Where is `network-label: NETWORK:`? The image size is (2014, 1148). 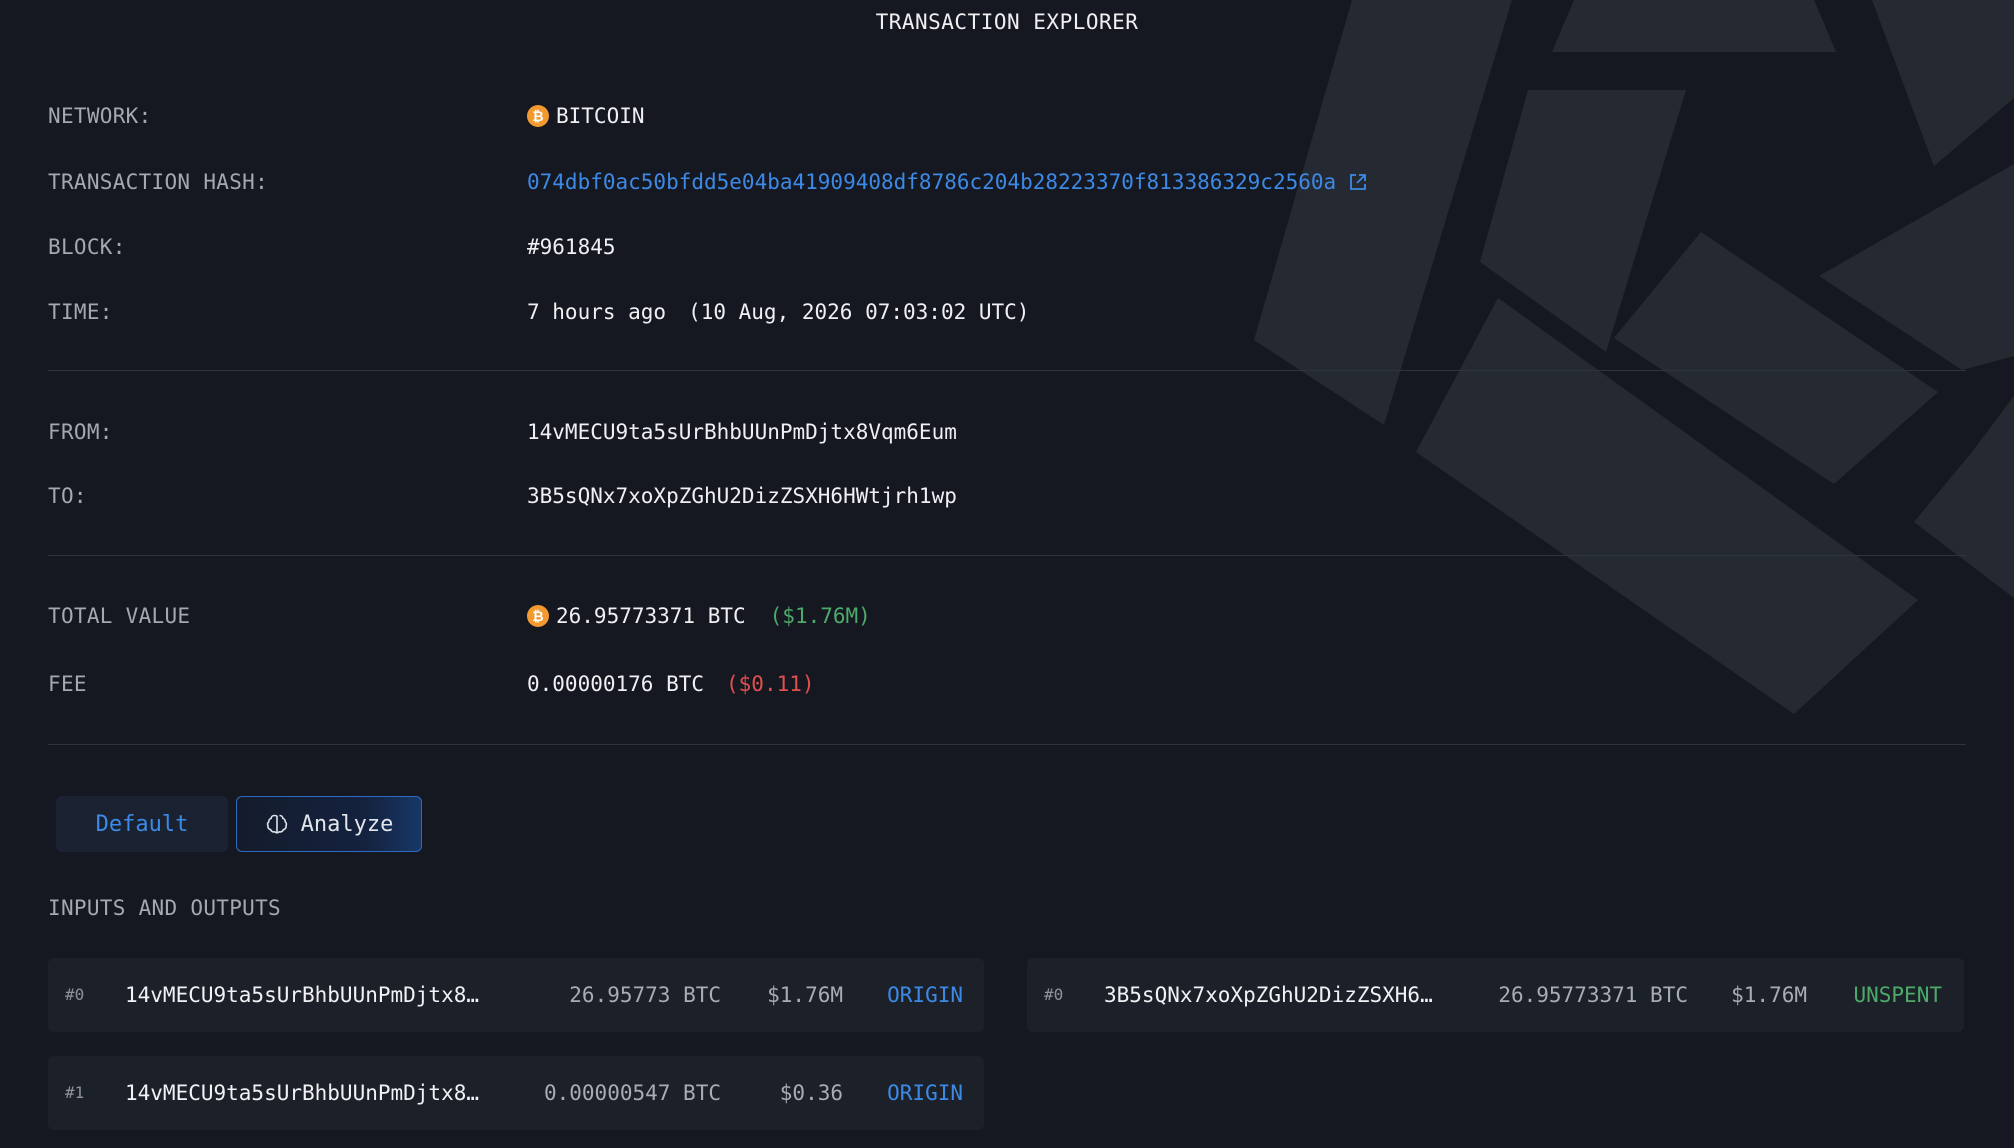
network-label: NETWORK: is located at coordinates (100, 116).